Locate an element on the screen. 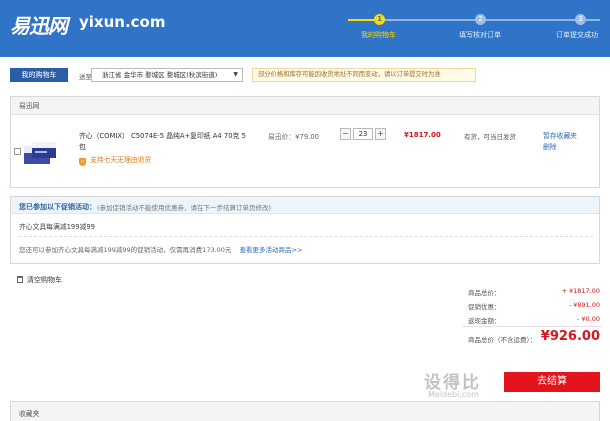 The image size is (610, 421). promotion-title: 您已参加以下促销活动： is located at coordinates (57, 207).